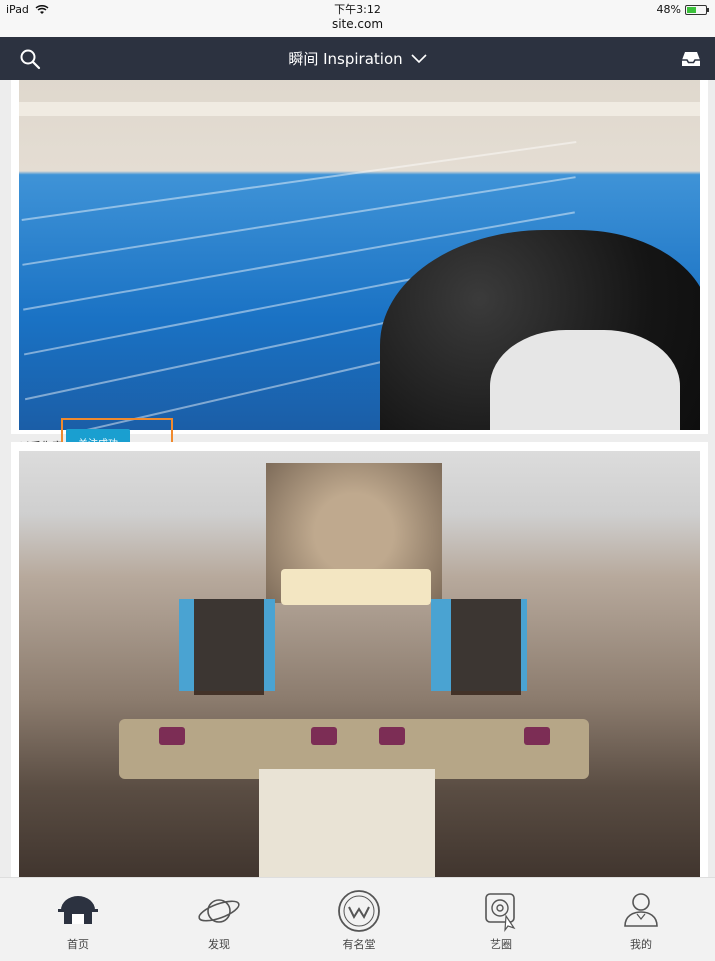 This screenshot has height=961, width=715. I want to click on status-center: 下午3:12 site.com, so click(357, 17).